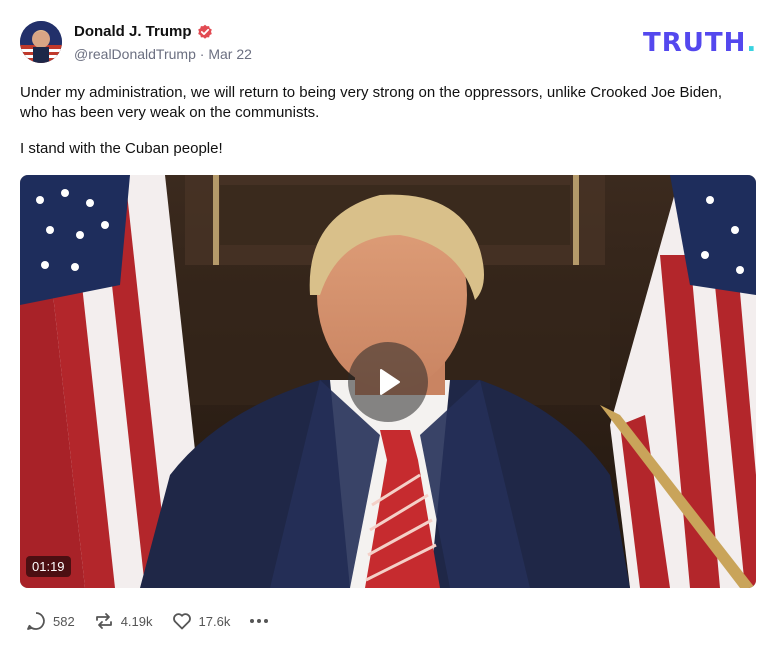 The height and width of the screenshot is (651, 777). I want to click on more-icon, so click(259, 621).